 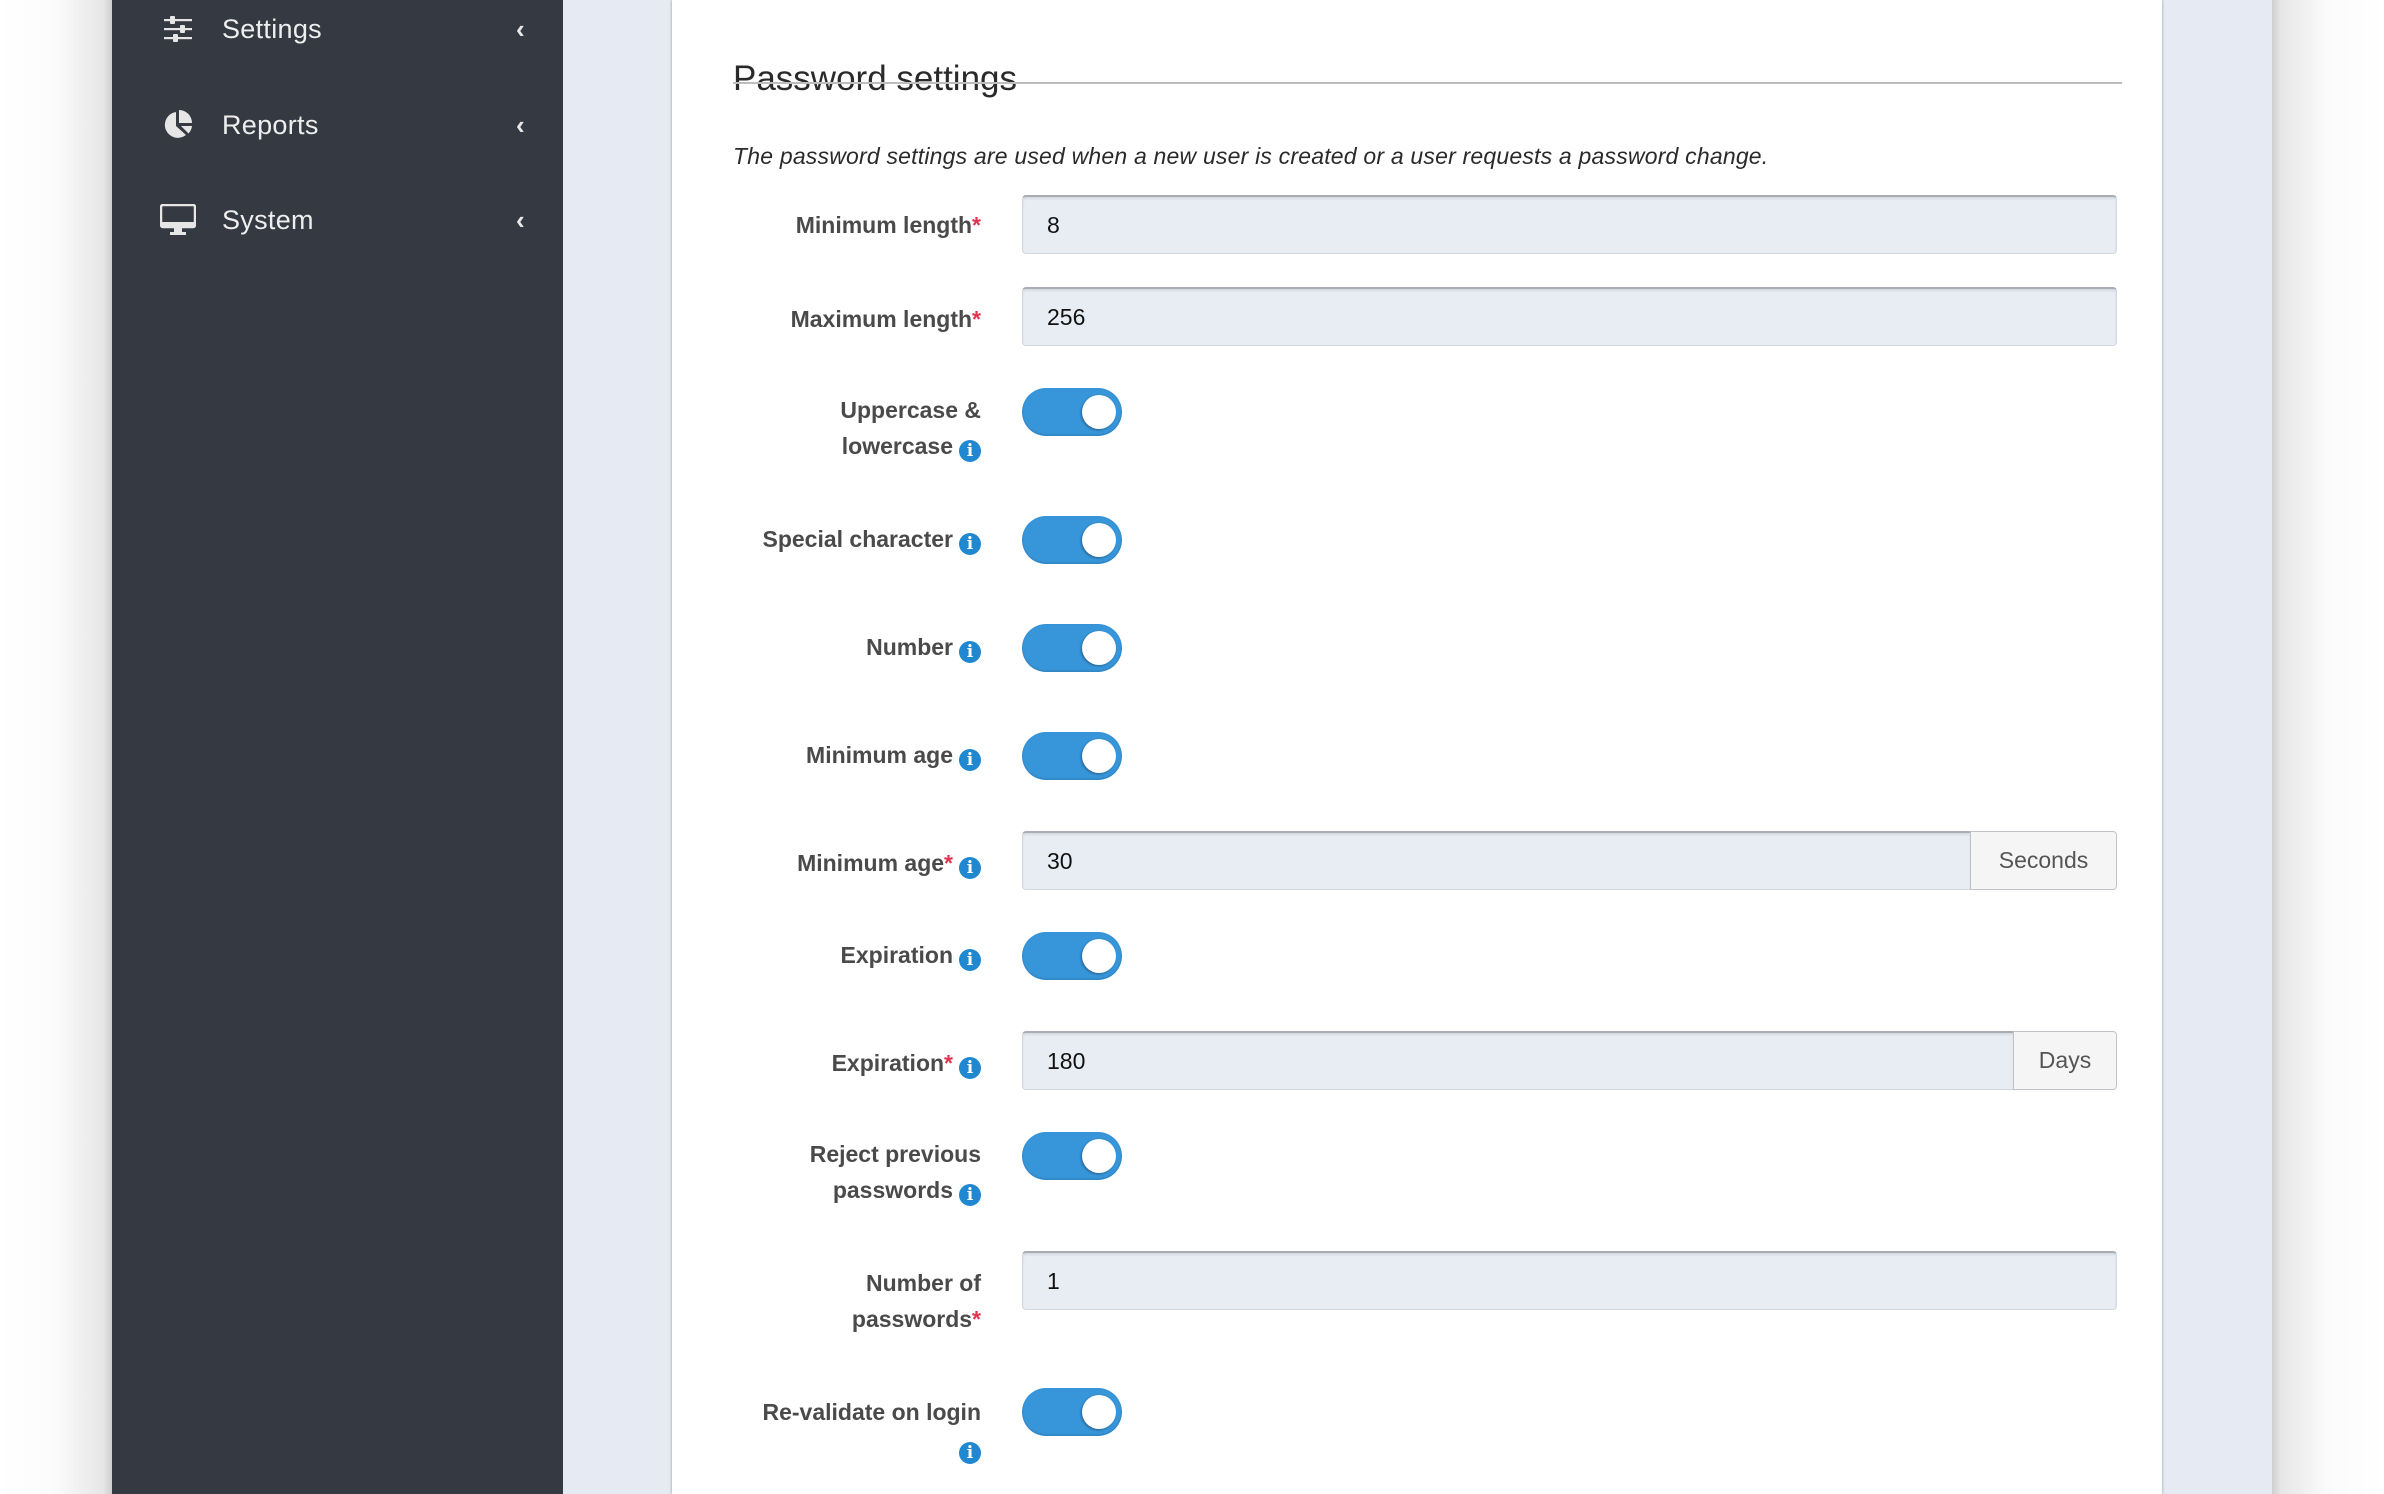 I want to click on seconds-unit-addon: Seconds, so click(x=2043, y=860).